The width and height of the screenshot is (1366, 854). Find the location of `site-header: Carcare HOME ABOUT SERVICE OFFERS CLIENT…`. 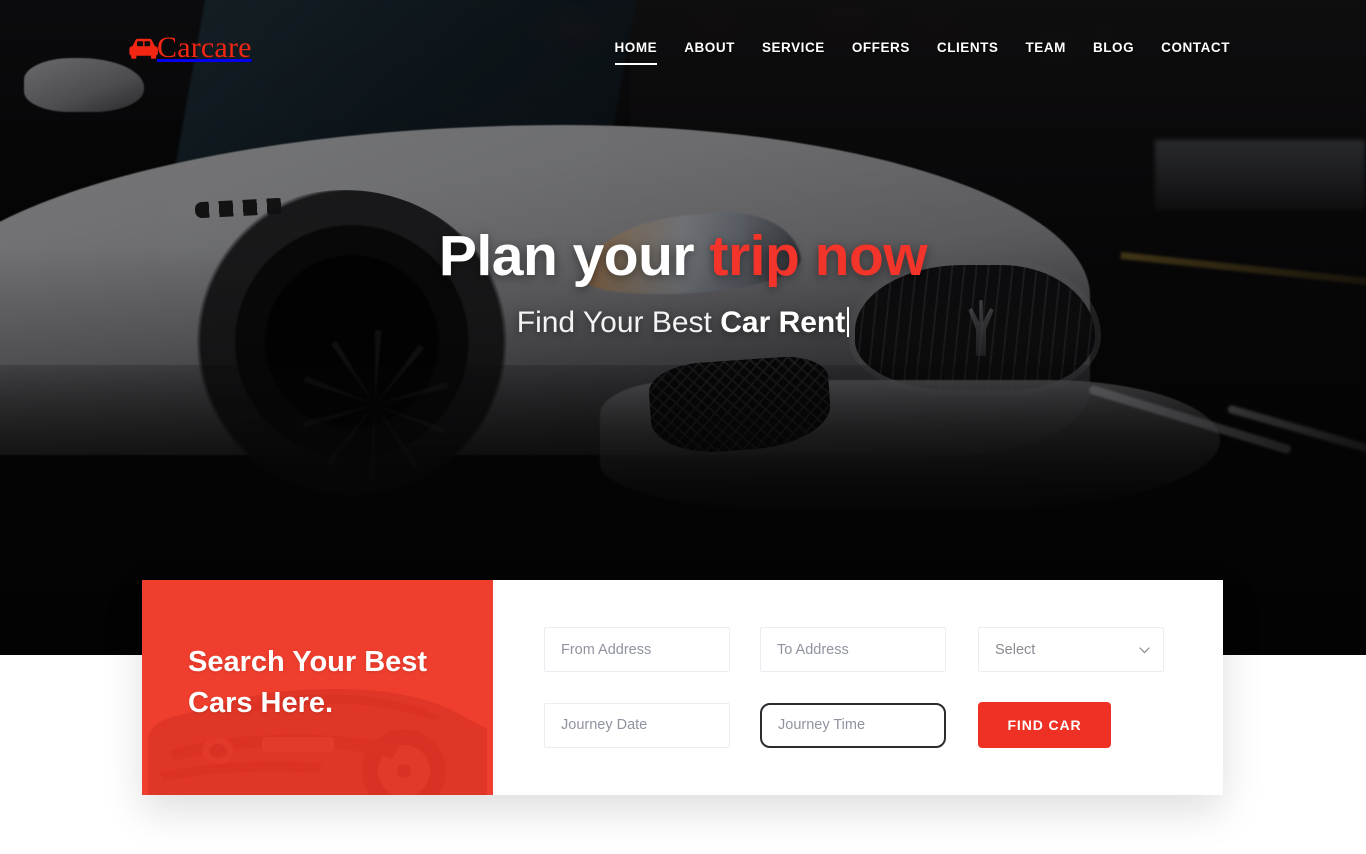

site-header: Carcare HOME ABOUT SERVICE OFFERS CLIENT… is located at coordinates (683, 51).